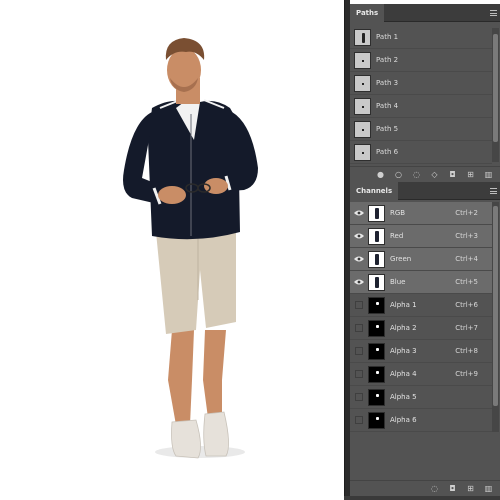 The width and height of the screenshot is (500, 500). What do you see at coordinates (403, 397) in the screenshot?
I see `channel-label: Alpha 5` at bounding box center [403, 397].